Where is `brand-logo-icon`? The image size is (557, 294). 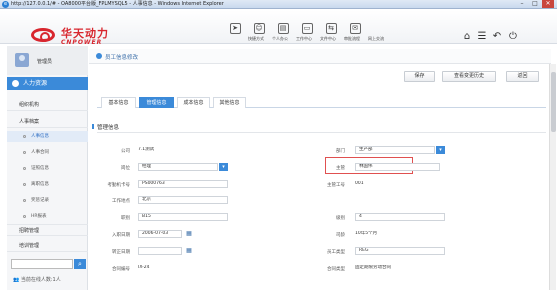 brand-logo-icon is located at coordinates (43, 35).